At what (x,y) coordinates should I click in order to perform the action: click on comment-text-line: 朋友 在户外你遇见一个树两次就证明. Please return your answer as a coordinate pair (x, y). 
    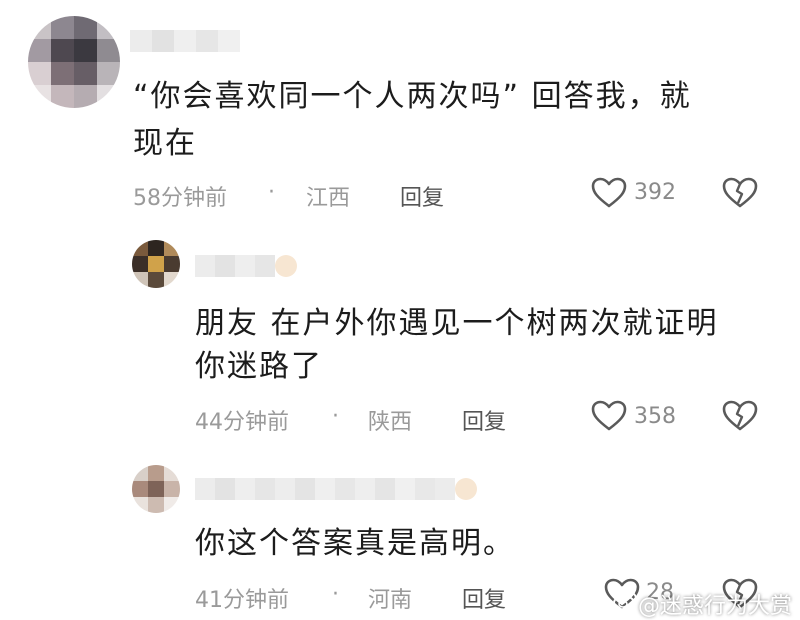
    Looking at the image, I should click on (457, 323).